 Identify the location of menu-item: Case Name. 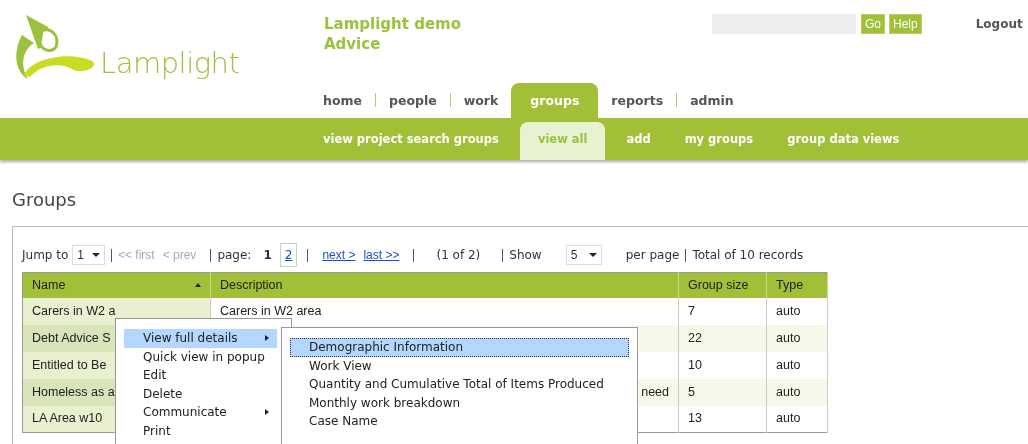
(459, 421).